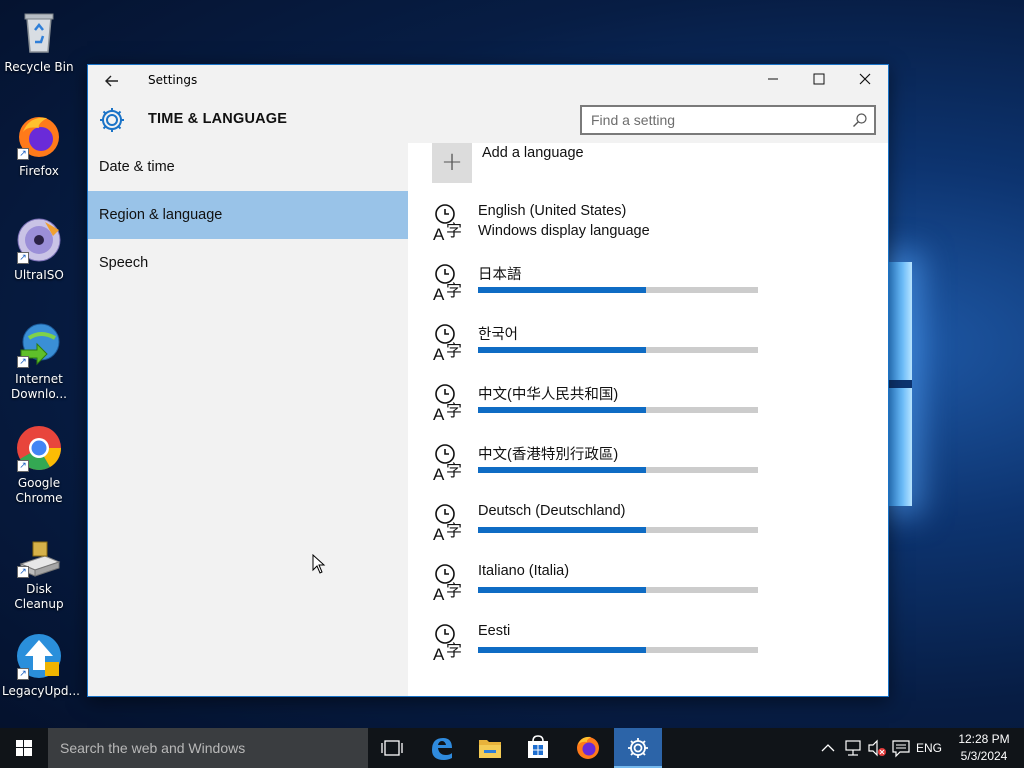 The image size is (1024, 768). I want to click on tray-network, so click(853, 748).